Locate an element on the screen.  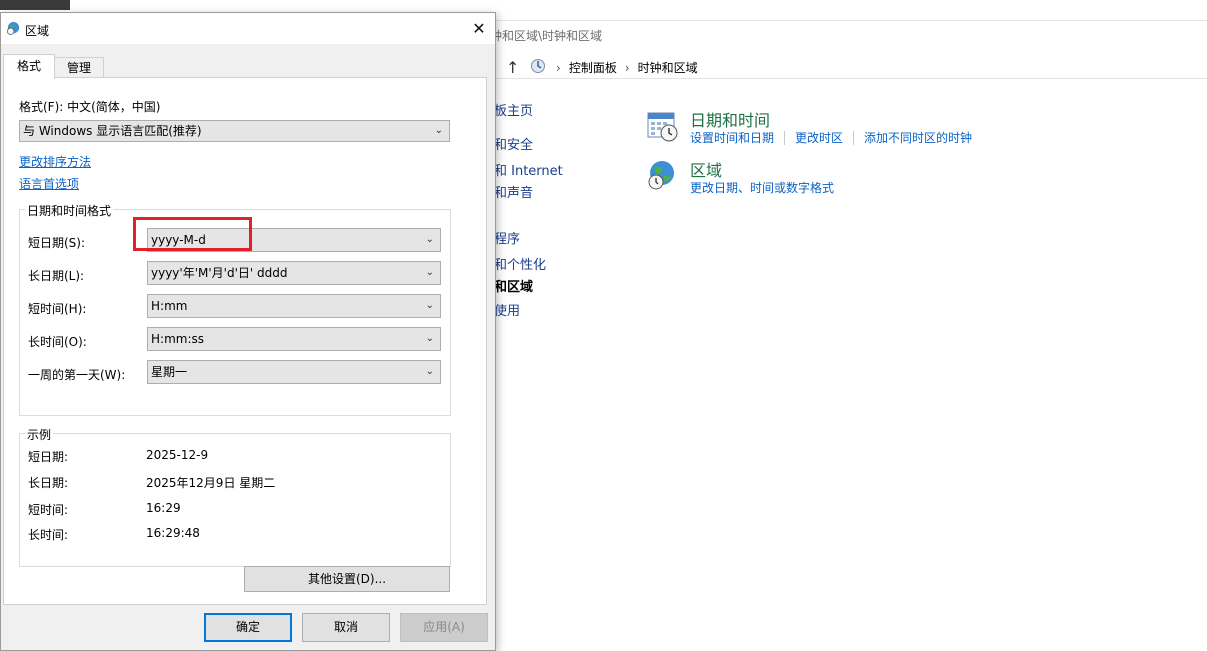
long-time-value: H:mm:ss is located at coordinates (177, 339).